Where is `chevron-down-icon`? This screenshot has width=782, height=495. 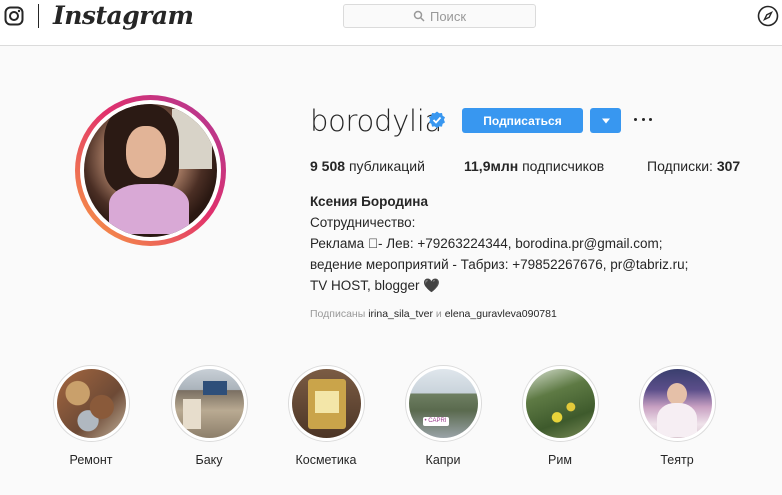 chevron-down-icon is located at coordinates (605, 120).